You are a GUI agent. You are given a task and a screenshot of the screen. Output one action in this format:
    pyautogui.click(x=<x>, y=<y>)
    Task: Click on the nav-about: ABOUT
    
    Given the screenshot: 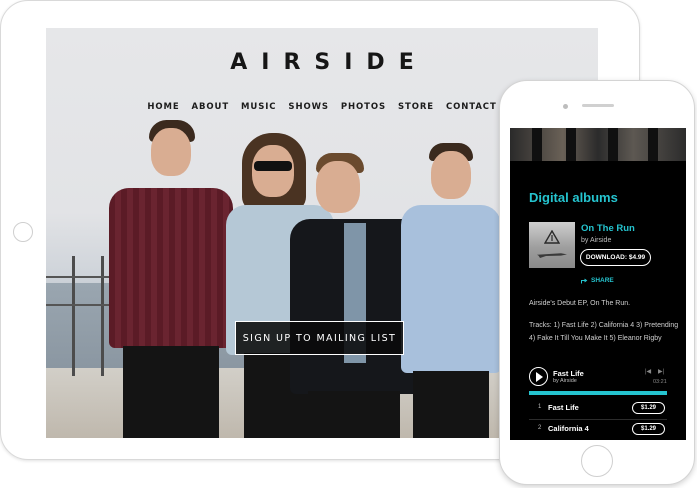 What is the action you would take?
    pyautogui.click(x=210, y=107)
    